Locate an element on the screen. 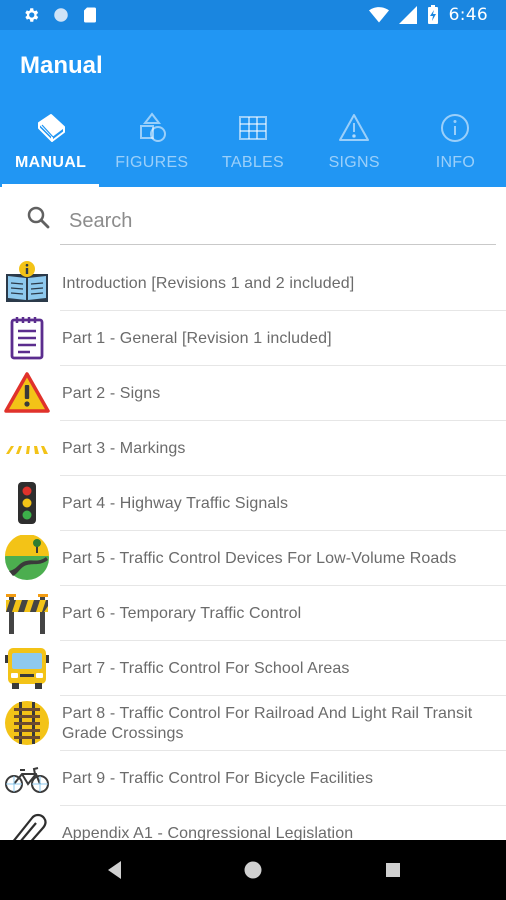 The height and width of the screenshot is (900, 506). tab-signs: SIGNS is located at coordinates (354, 147).